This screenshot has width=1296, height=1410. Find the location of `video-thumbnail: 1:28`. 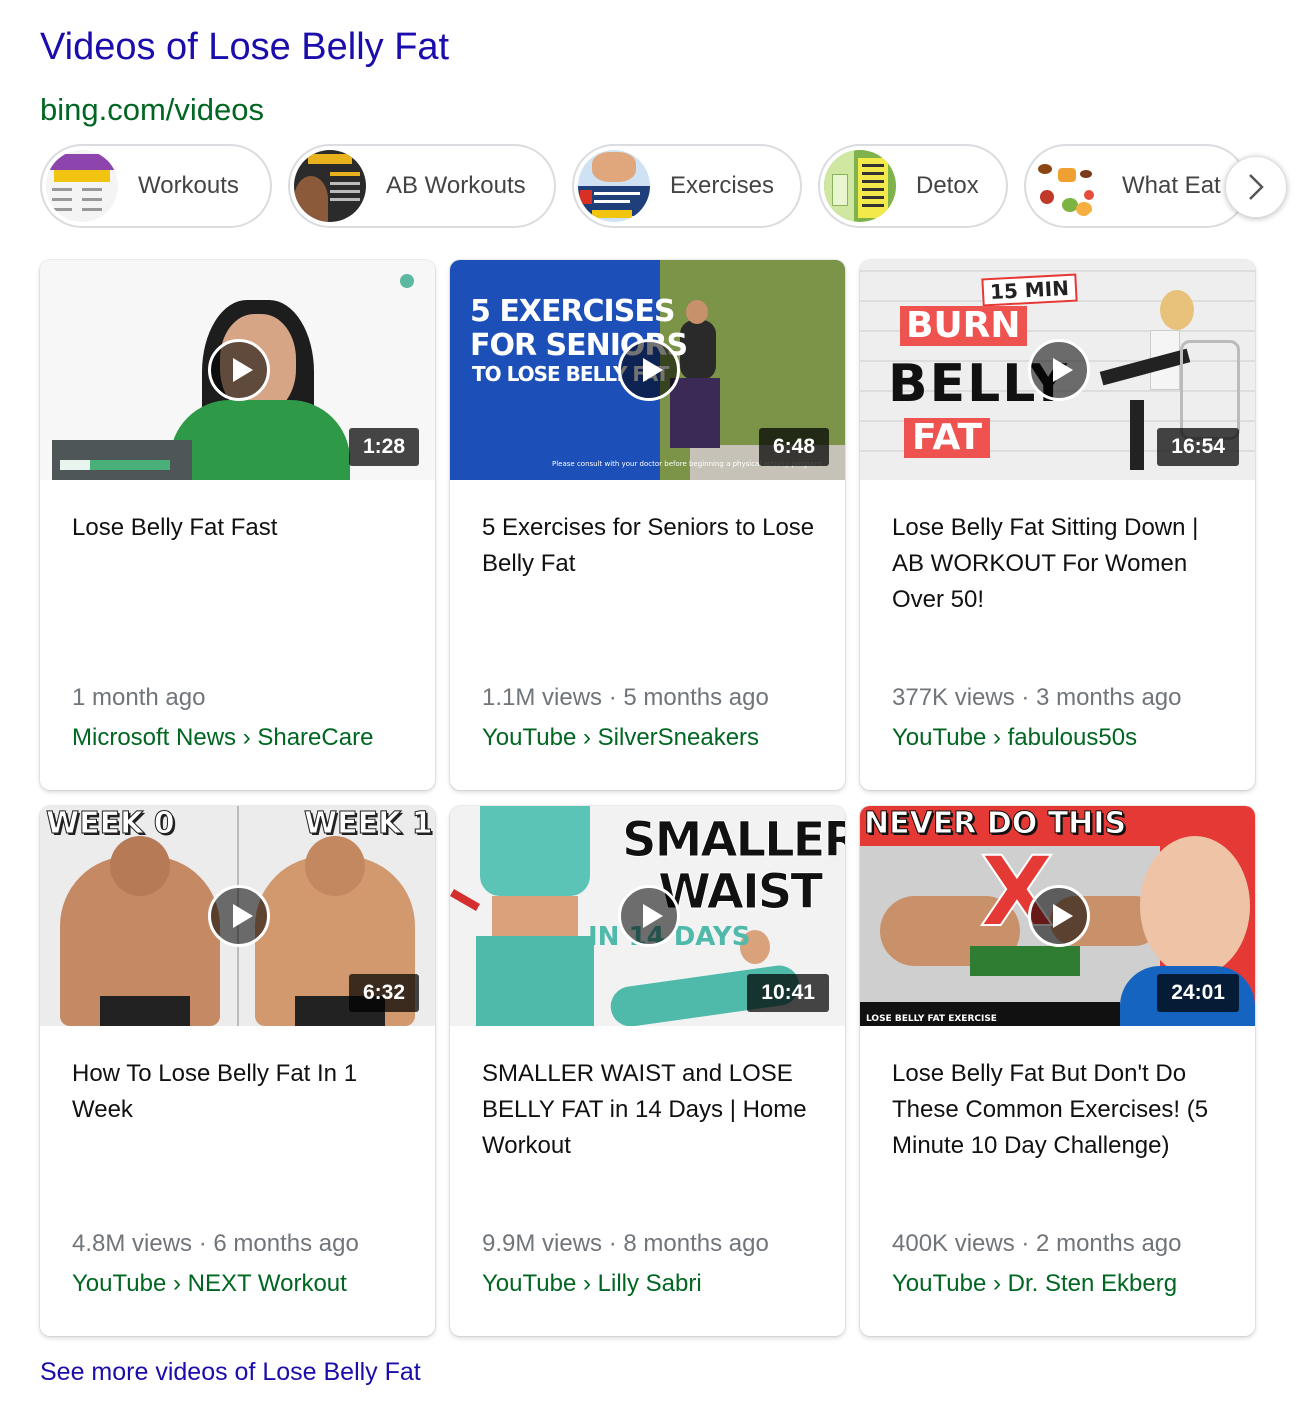

video-thumbnail: 1:28 is located at coordinates (237, 370).